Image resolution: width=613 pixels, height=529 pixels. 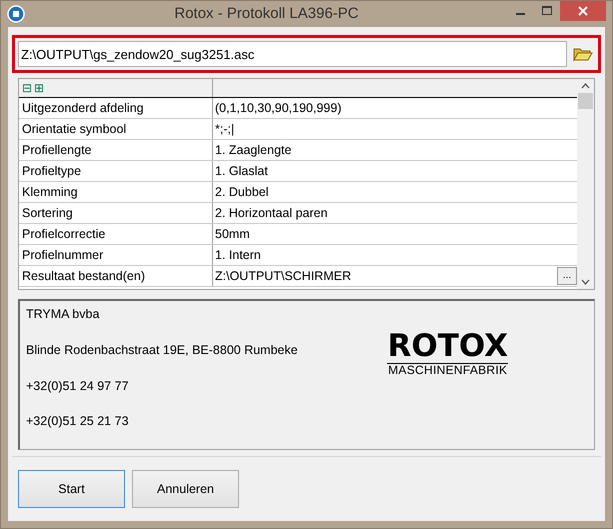 I want to click on scrollbar-thumb, so click(x=585, y=101).